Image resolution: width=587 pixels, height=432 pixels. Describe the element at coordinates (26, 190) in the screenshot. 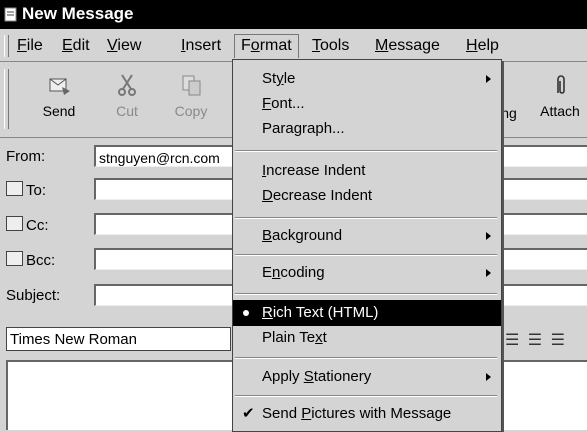

I see `to-label: To:` at that location.